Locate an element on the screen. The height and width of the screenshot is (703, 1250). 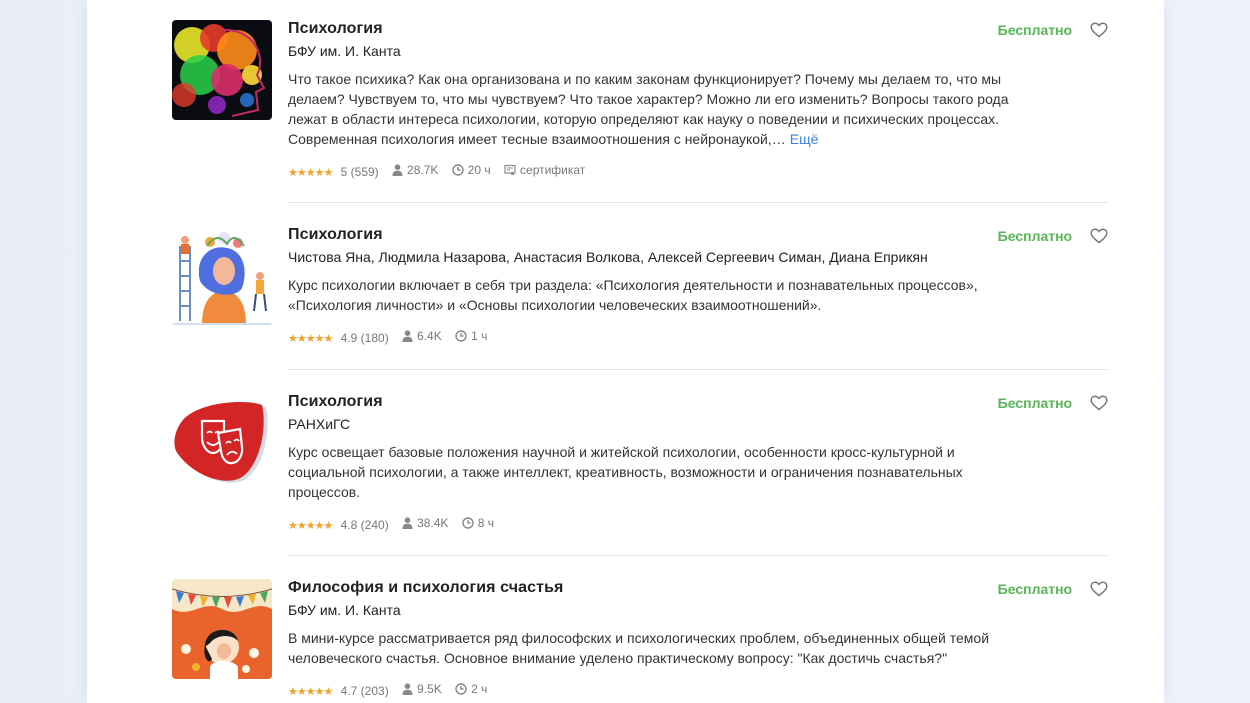
course-title: Философия и психология счастья is located at coordinates (698, 588).